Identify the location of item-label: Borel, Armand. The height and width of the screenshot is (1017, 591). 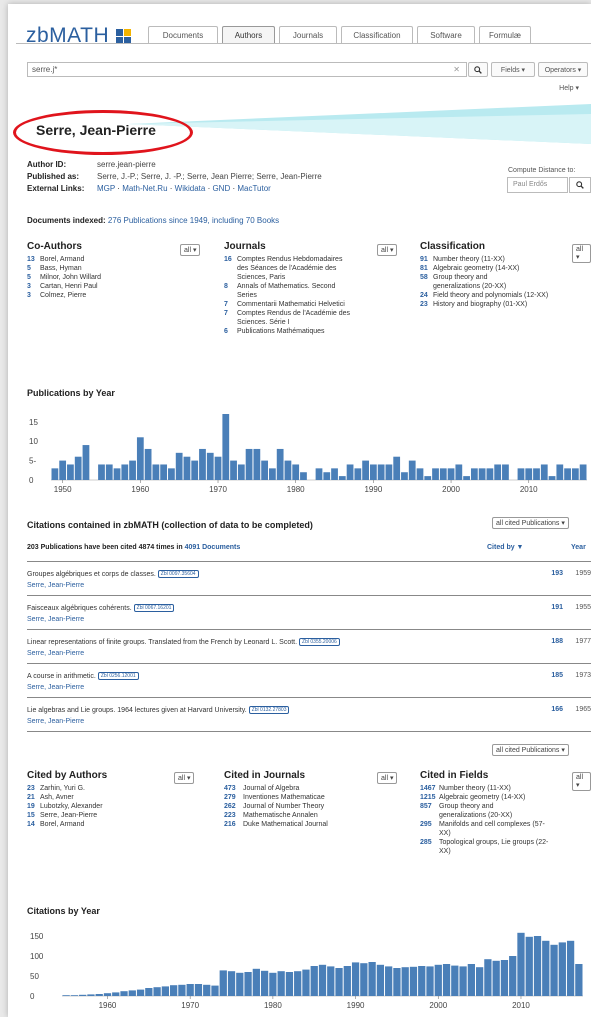
(62, 259).